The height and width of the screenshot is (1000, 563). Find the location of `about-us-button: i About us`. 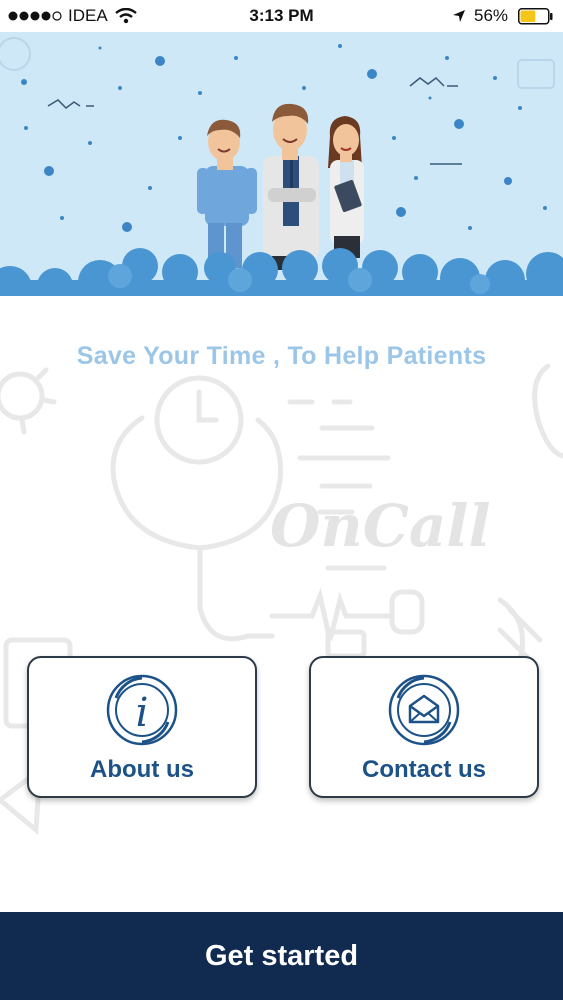

about-us-button: i About us is located at coordinates (142, 727).